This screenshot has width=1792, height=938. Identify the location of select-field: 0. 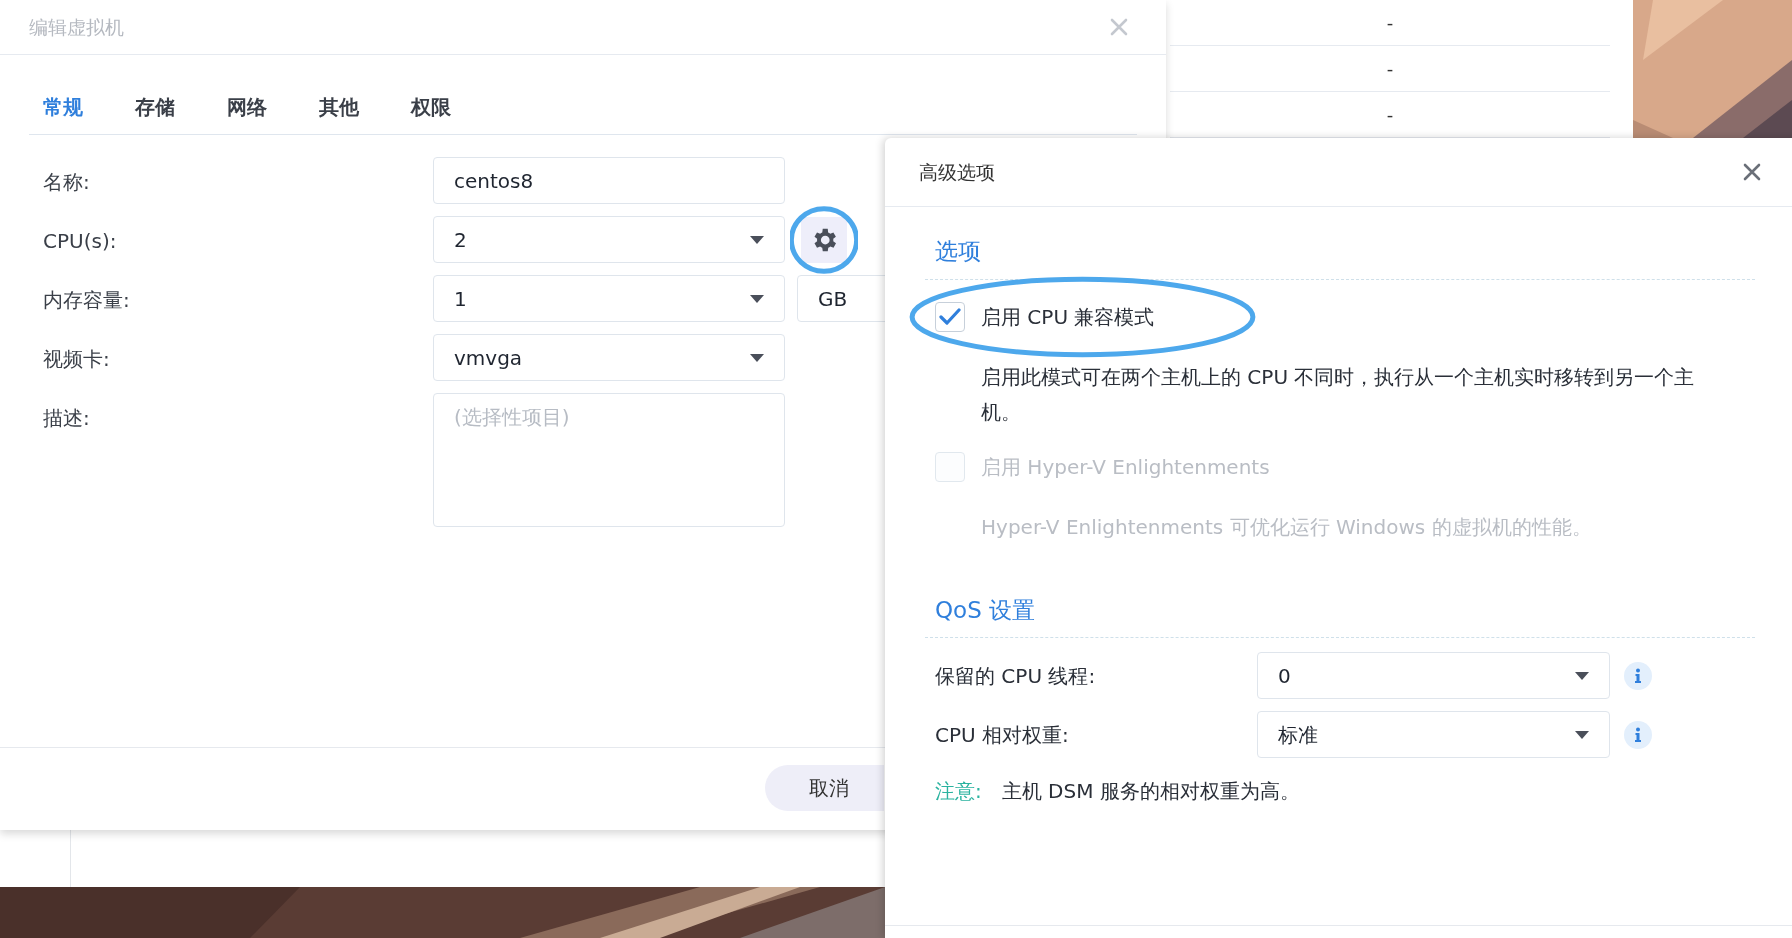
(1433, 675).